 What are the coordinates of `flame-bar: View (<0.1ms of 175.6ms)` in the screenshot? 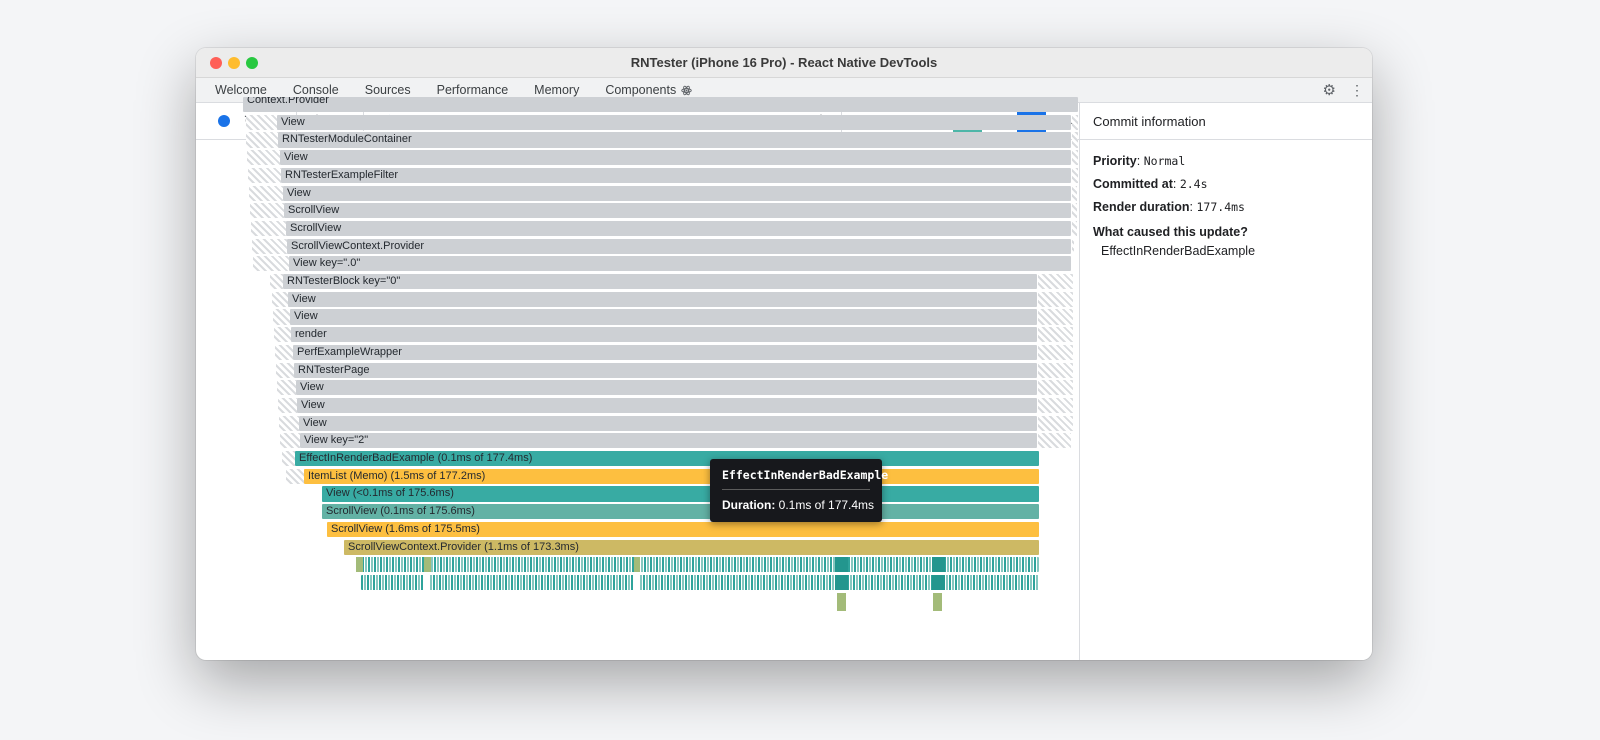 It's located at (680, 494).